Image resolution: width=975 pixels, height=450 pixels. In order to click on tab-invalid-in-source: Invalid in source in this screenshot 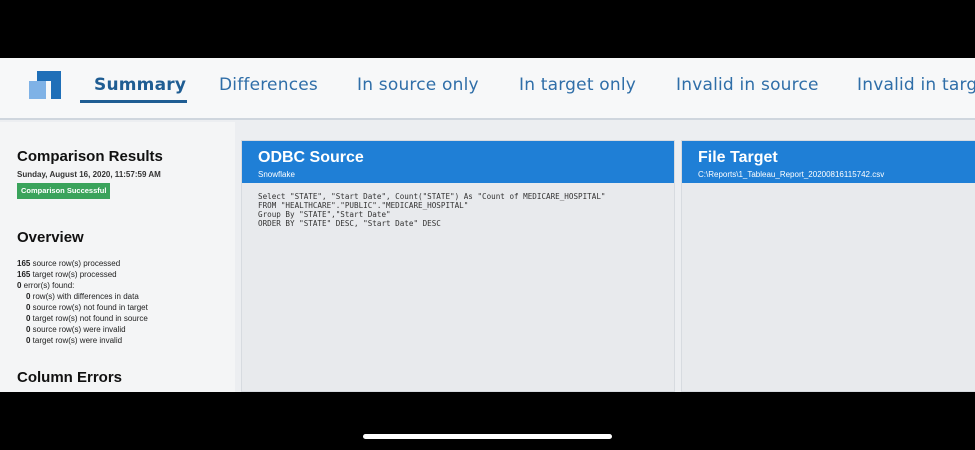, I will do `click(747, 85)`.